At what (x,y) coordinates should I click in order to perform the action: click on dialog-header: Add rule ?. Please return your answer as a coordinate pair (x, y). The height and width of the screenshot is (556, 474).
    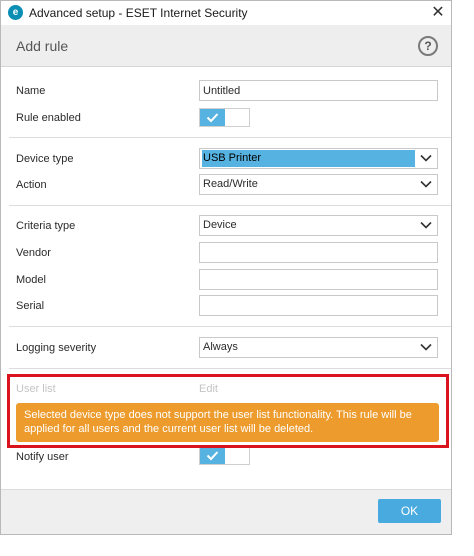
    Looking at the image, I should click on (226, 46).